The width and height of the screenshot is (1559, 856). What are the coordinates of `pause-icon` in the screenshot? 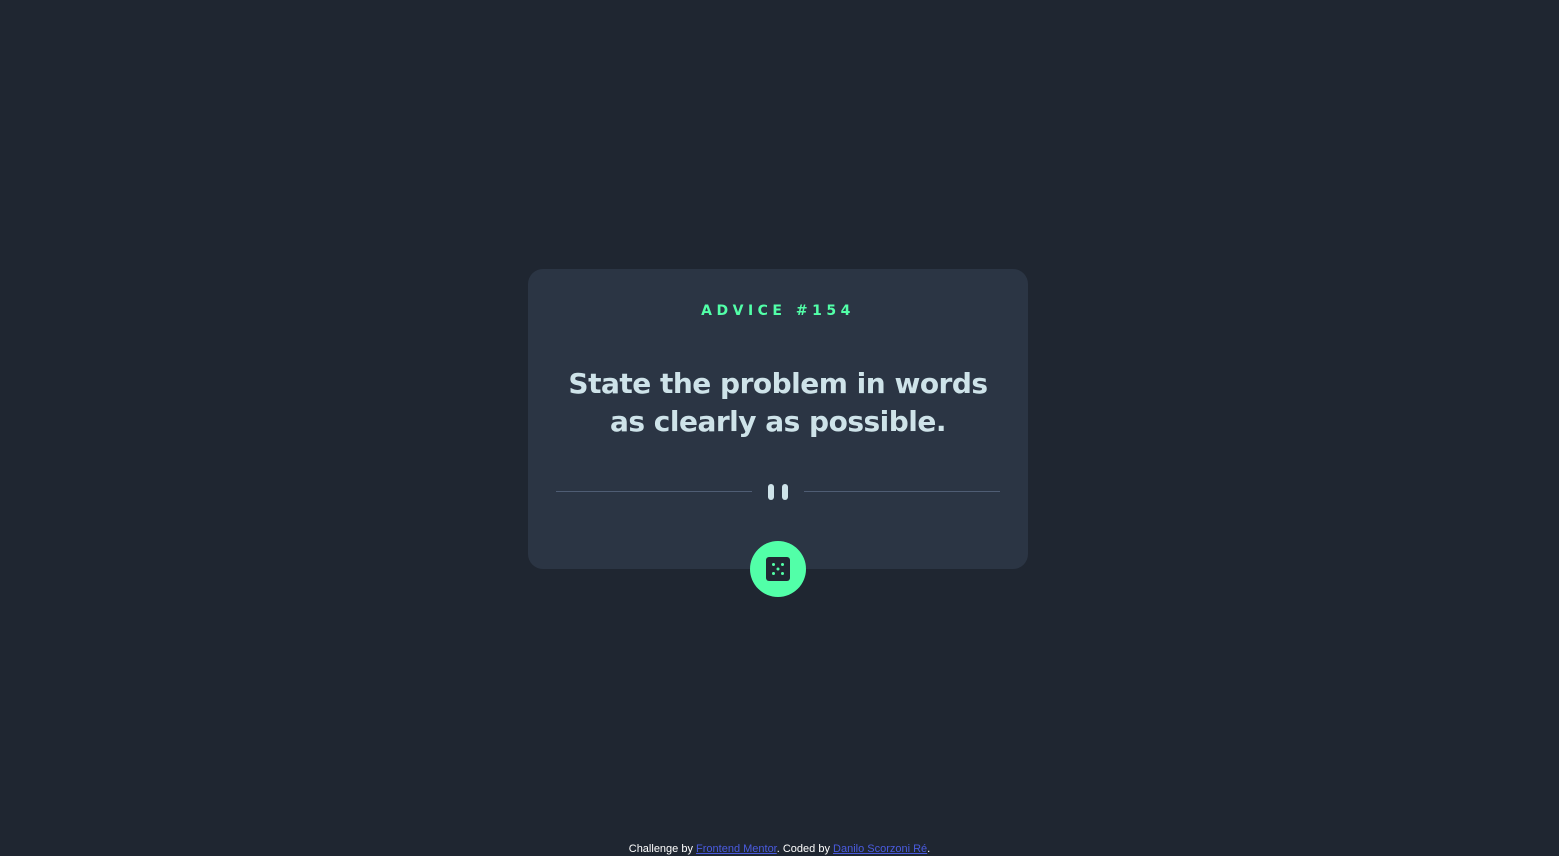 It's located at (778, 492).